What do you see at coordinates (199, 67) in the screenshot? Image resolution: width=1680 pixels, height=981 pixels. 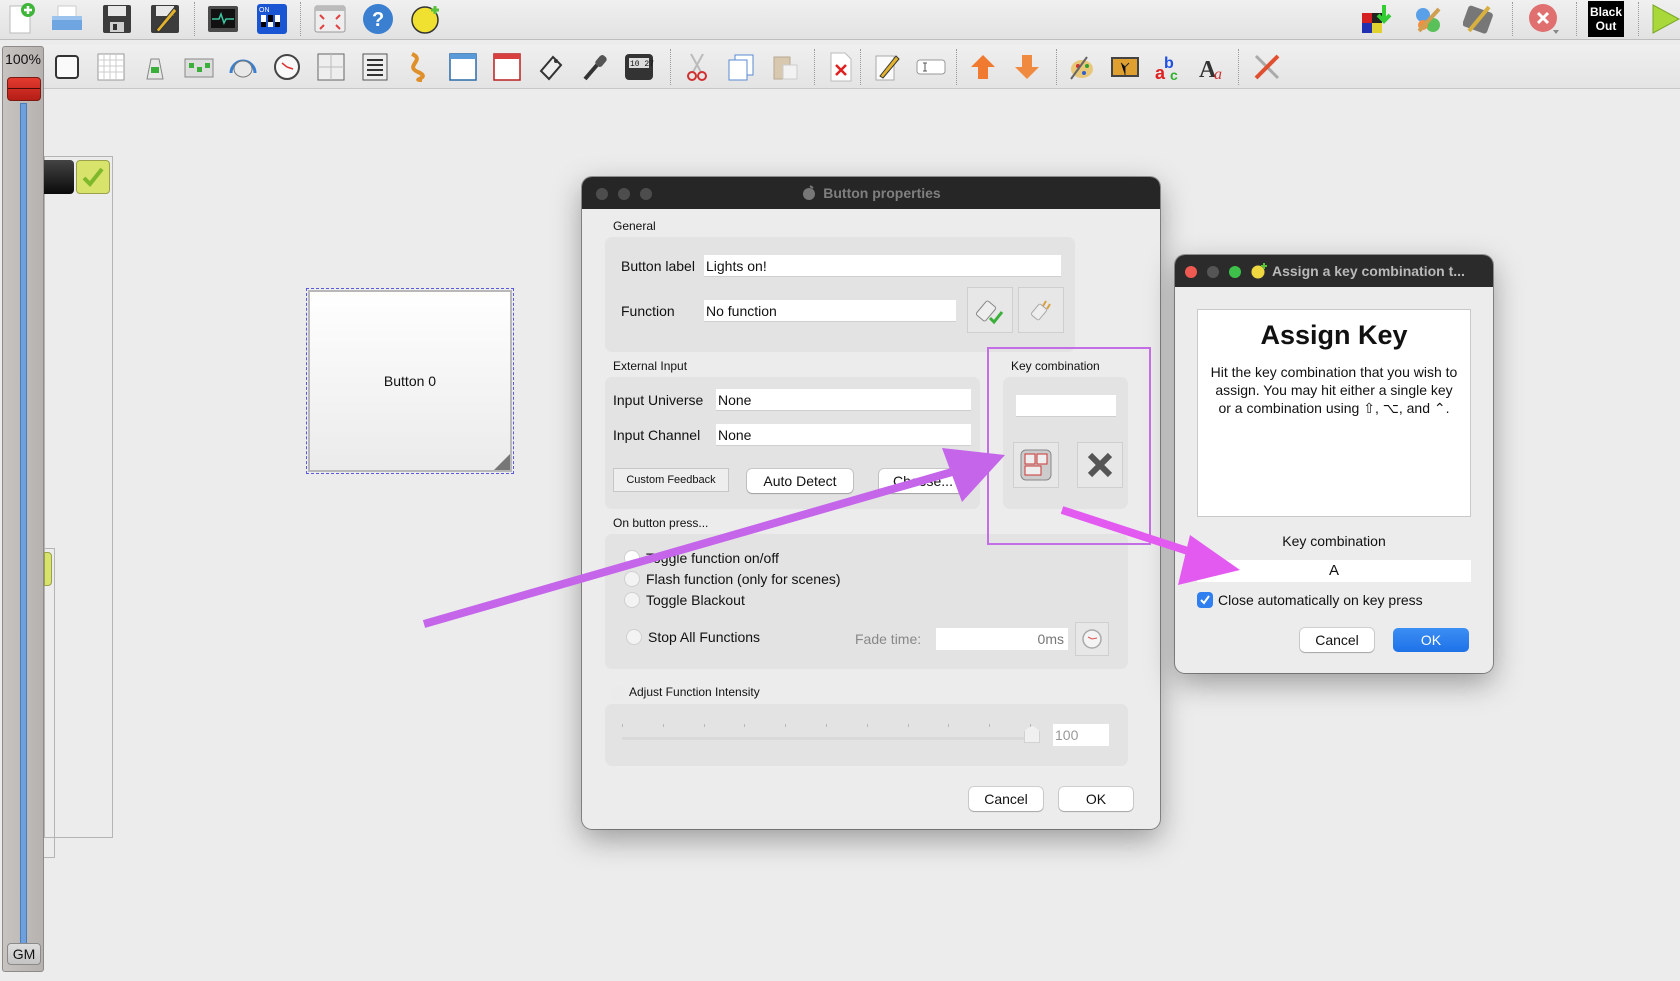 I see `add-slider-matrix-icon` at bounding box center [199, 67].